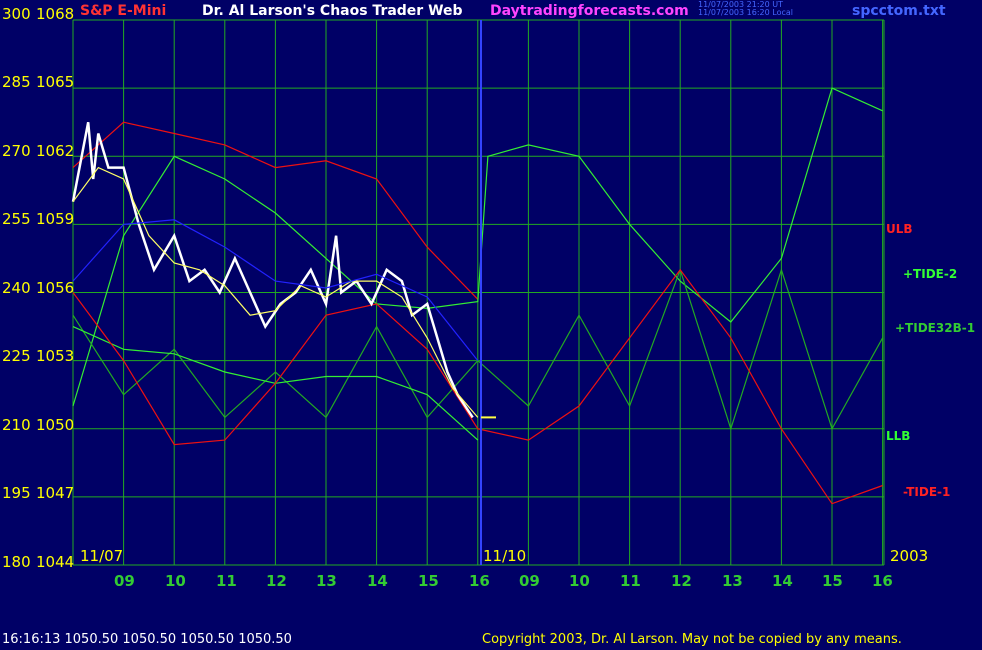  I want to click on price-axis-tick: 1068, so click(55, 14).